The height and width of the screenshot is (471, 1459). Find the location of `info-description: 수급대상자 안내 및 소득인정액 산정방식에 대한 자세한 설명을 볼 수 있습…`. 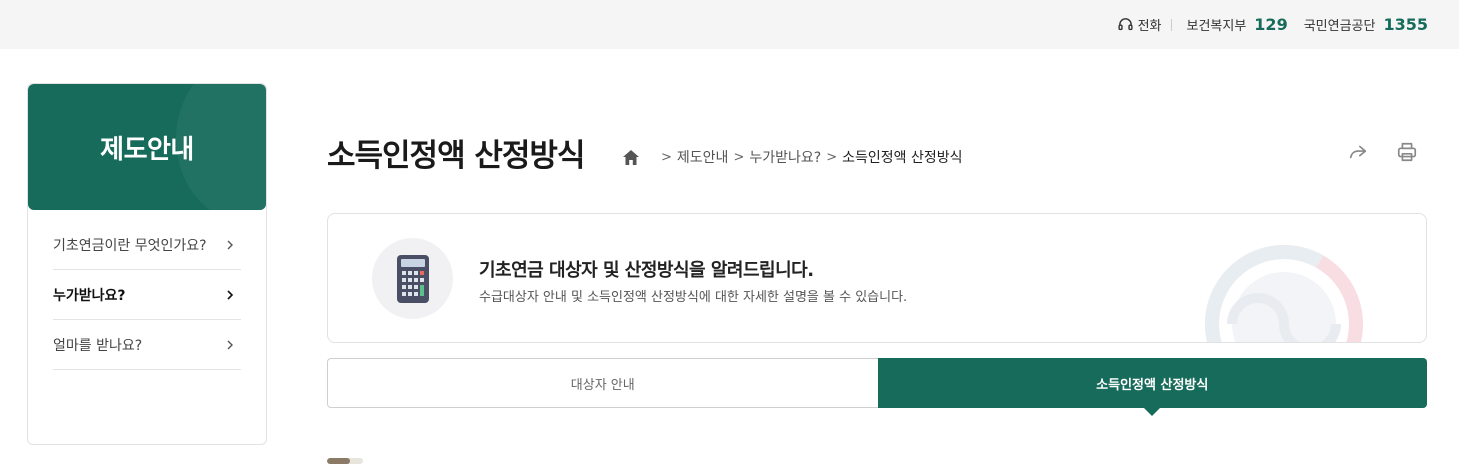

info-description: 수급대상자 안내 및 소득인정액 산정방식에 대한 자세한 설명을 볼 수 있습… is located at coordinates (693, 297).